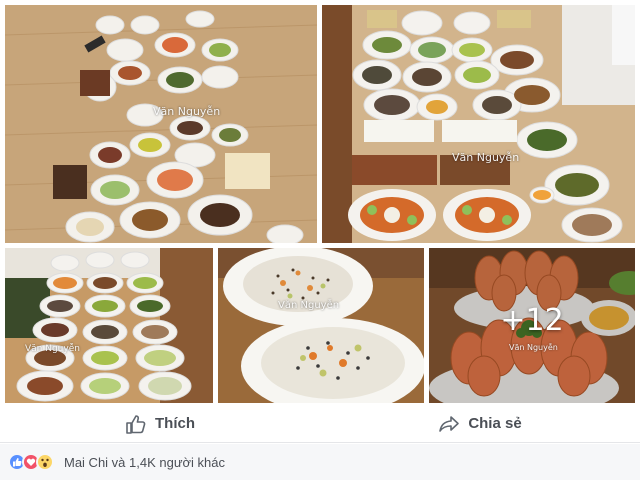 The image size is (640, 480). I want to click on thumbs-up-icon, so click(136, 424).